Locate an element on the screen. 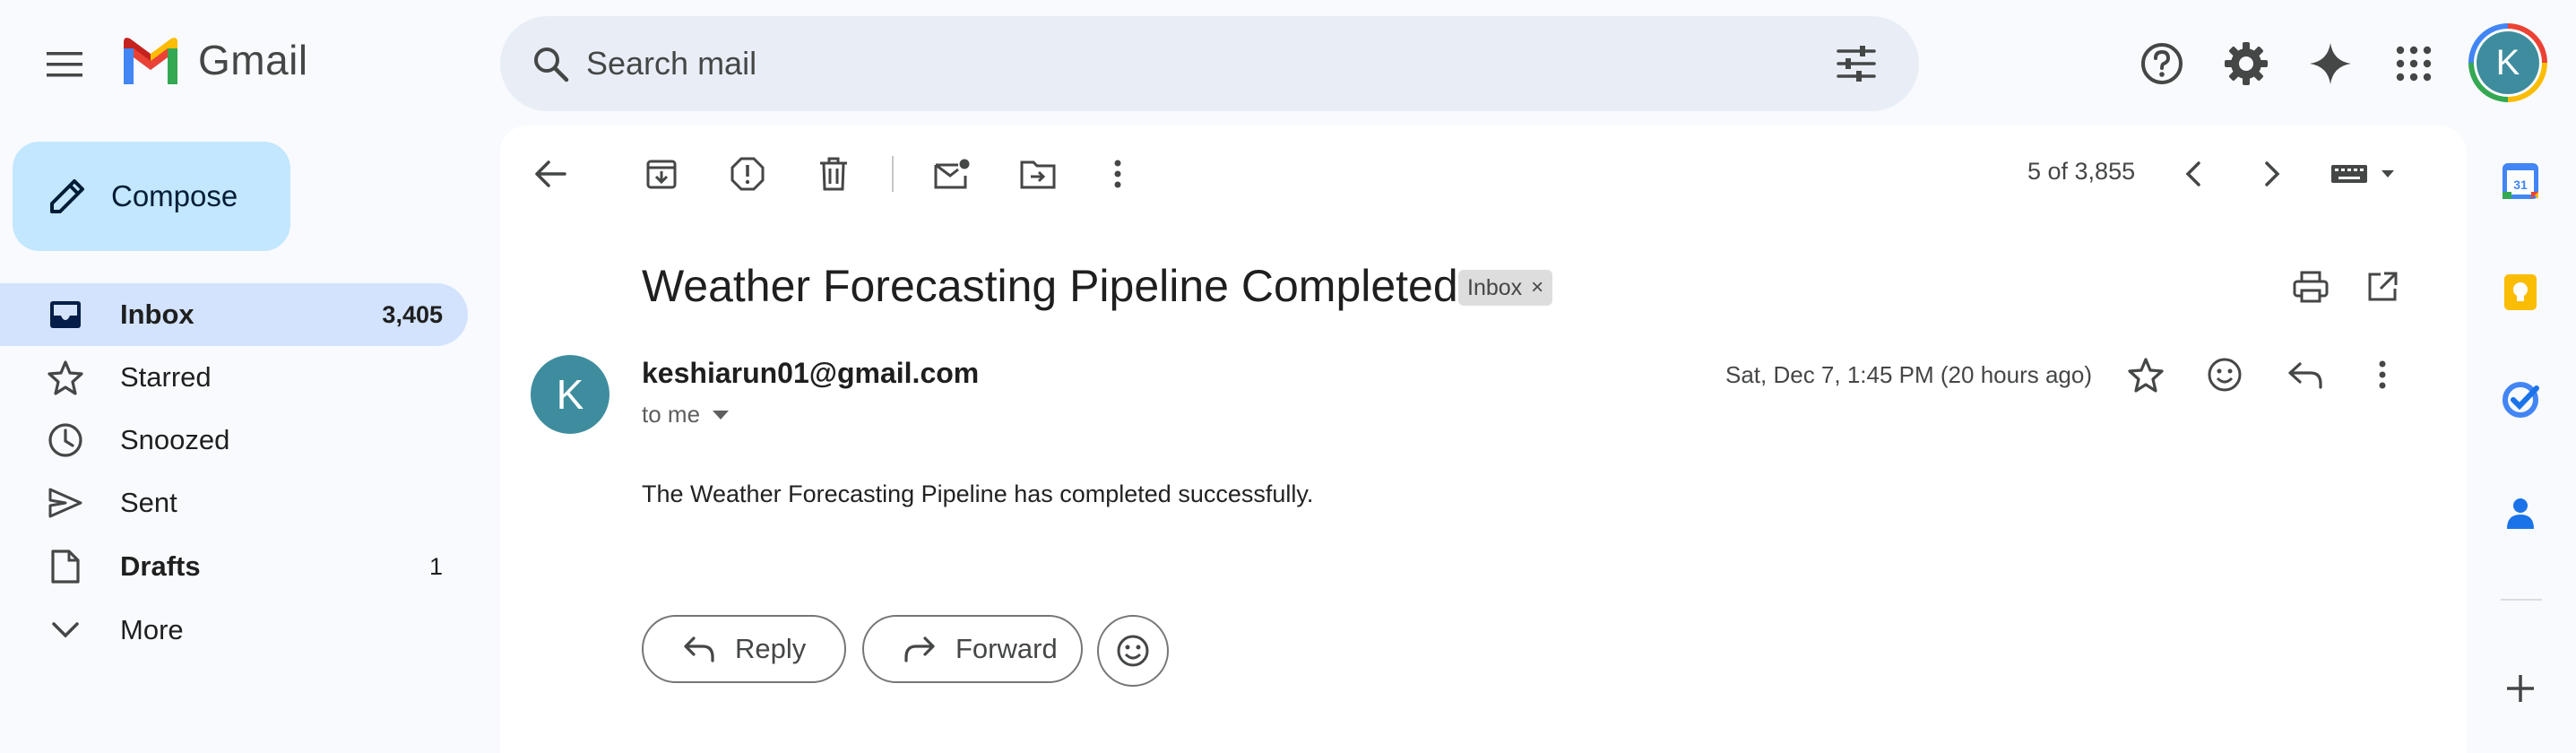  toolbar-divider is located at coordinates (893, 174).